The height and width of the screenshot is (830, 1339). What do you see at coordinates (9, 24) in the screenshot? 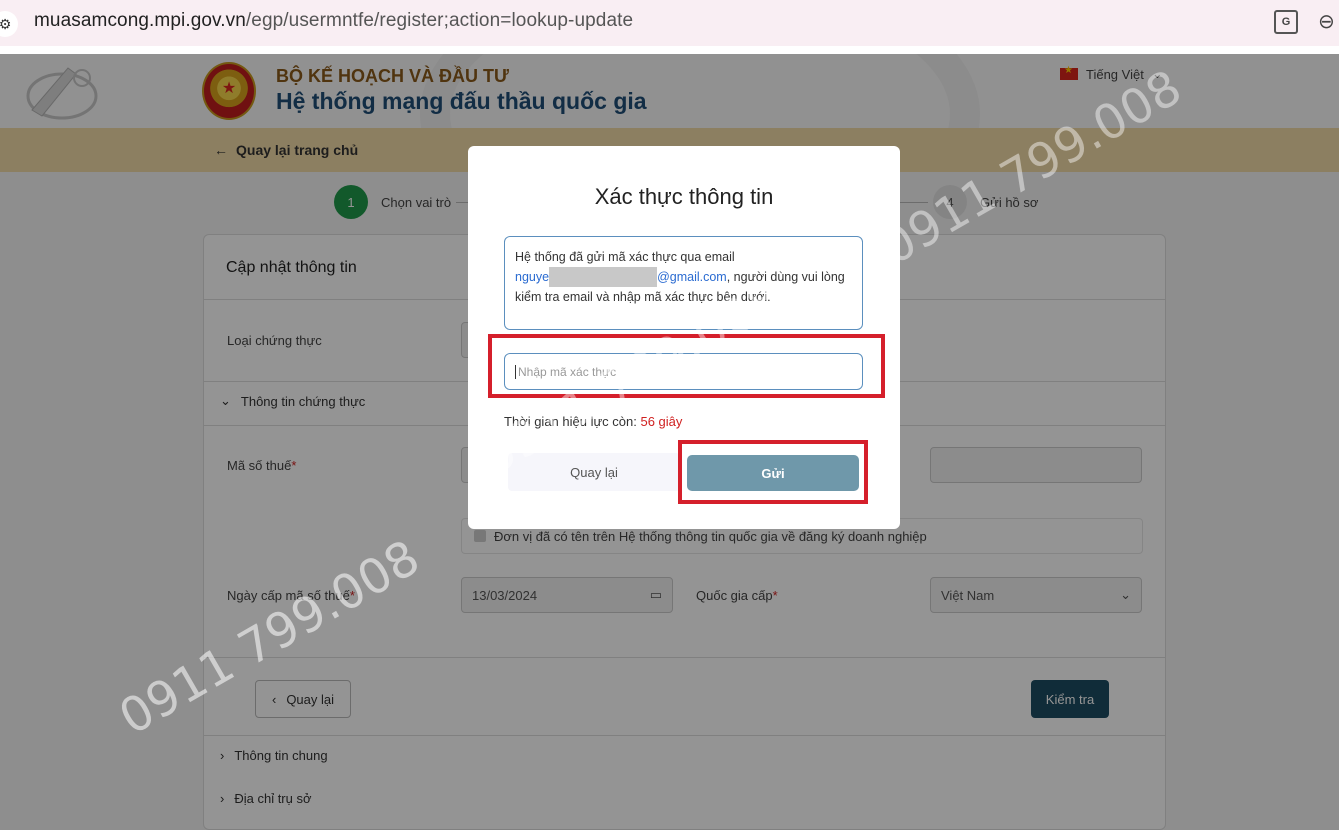
I see `site-settings-icon: ⚙` at bounding box center [9, 24].